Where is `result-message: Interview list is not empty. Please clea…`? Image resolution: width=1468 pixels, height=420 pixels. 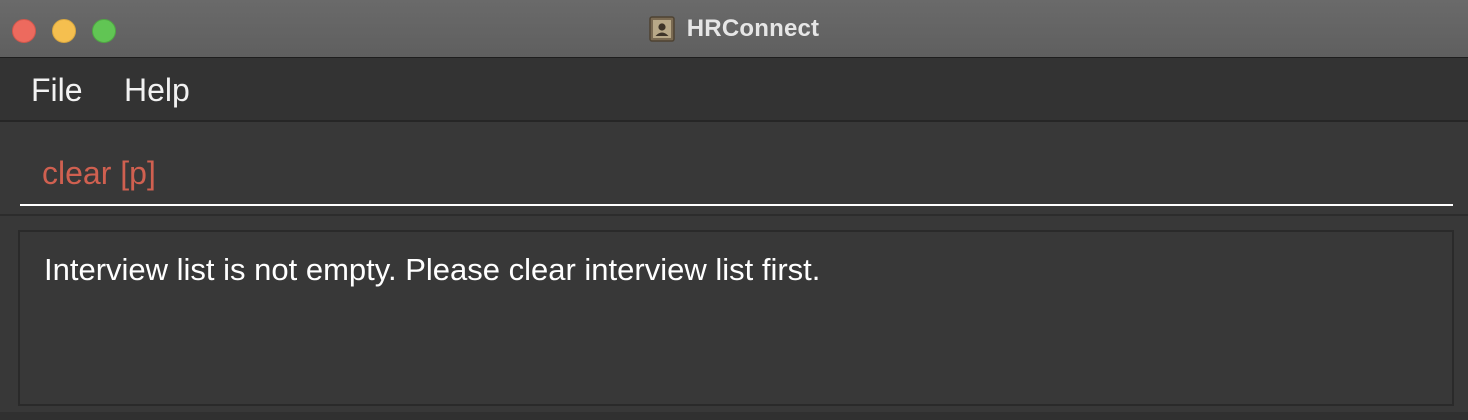 result-message: Interview list is not empty. Please clea… is located at coordinates (432, 269).